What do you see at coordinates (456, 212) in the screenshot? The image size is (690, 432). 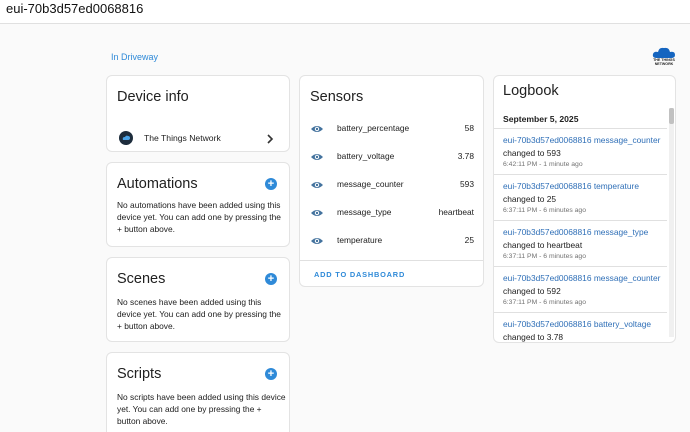 I see `sensor-value: heartbeat` at bounding box center [456, 212].